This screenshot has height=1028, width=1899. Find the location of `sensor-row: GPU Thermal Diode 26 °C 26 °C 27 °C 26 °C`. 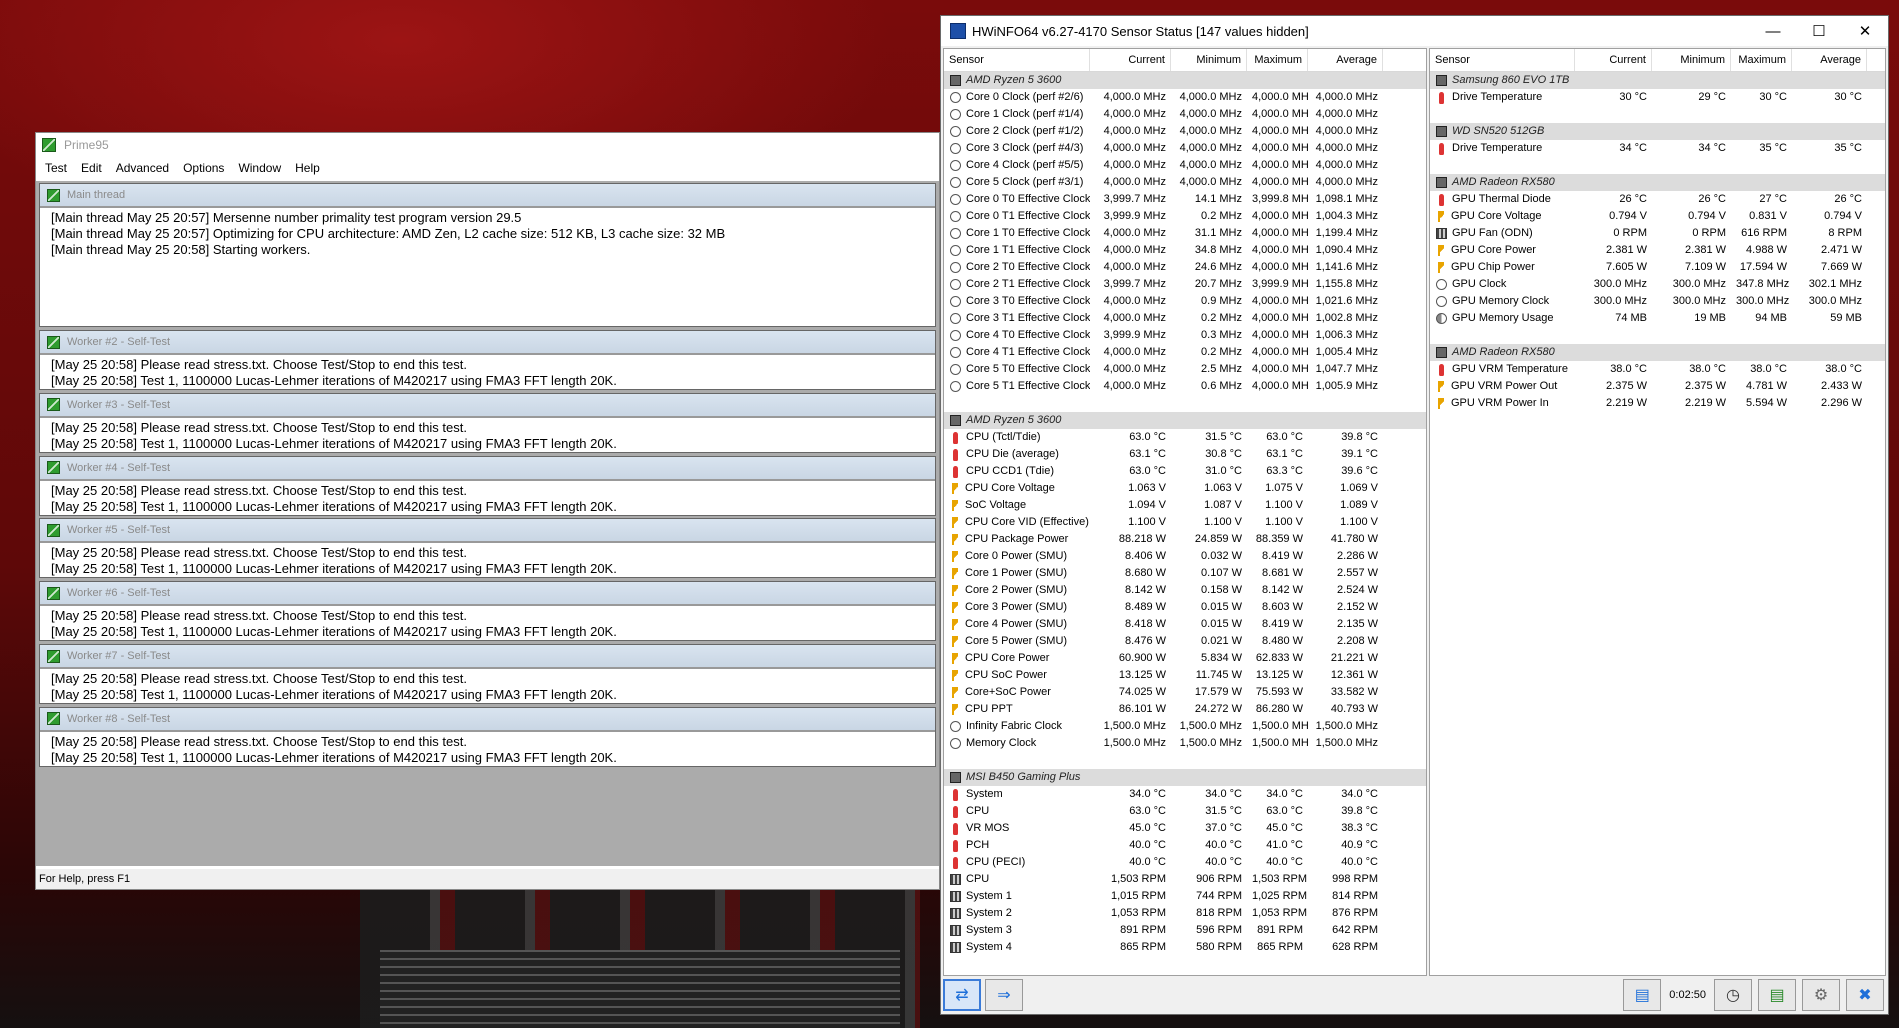

sensor-row: GPU Thermal Diode 26 °C 26 °C 27 °C 26 °C is located at coordinates (1657, 199).